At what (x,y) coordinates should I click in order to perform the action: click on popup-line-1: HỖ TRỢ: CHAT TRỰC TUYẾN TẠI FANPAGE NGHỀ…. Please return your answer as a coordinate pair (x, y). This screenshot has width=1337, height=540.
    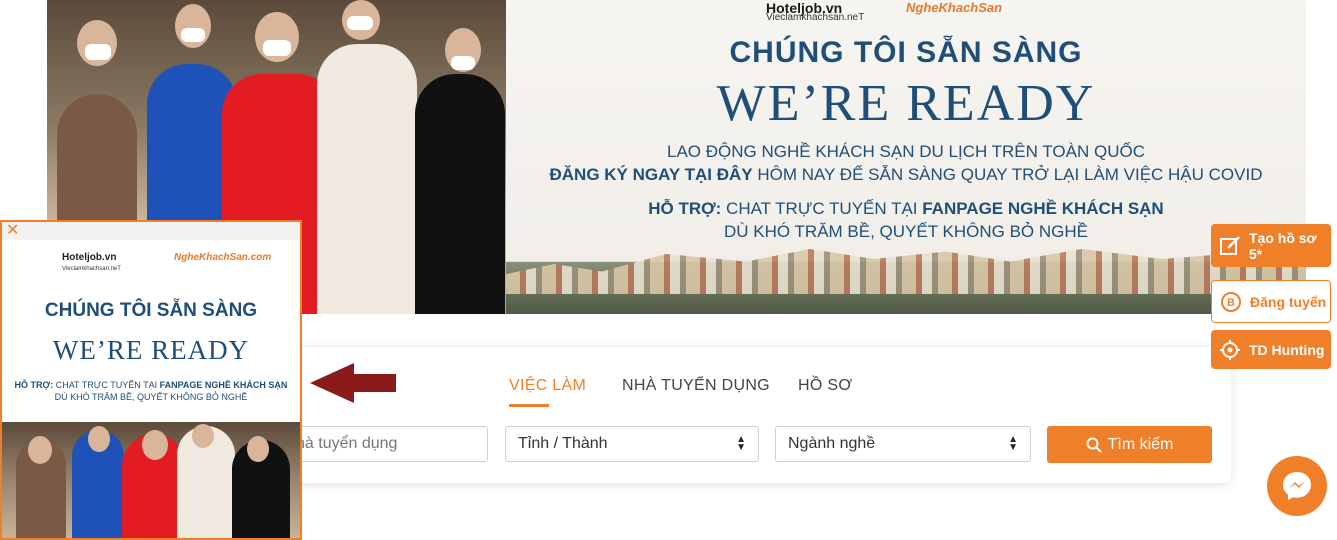
    Looking at the image, I should click on (151, 385).